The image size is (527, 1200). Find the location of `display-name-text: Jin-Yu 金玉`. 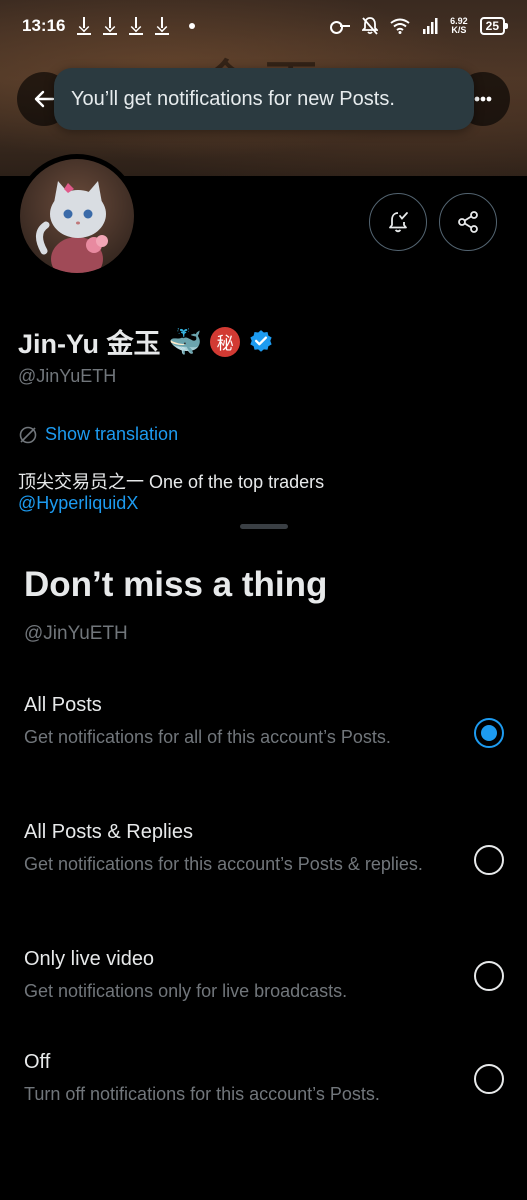

display-name-text: Jin-Yu 金玉 is located at coordinates (89, 344).